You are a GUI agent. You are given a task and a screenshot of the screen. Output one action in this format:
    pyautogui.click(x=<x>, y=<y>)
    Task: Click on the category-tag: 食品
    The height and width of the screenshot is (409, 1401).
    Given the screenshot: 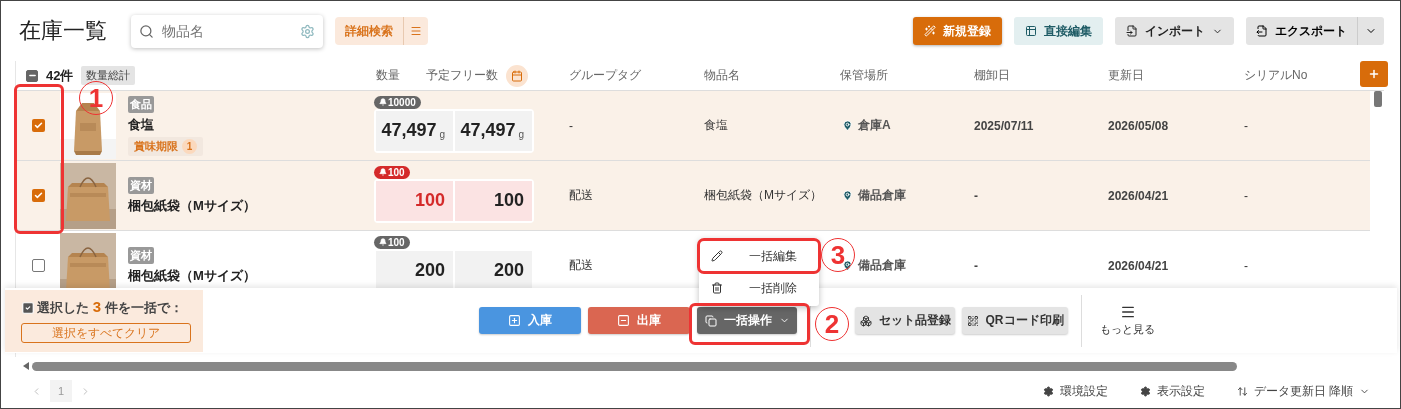 What is the action you would take?
    pyautogui.click(x=141, y=104)
    